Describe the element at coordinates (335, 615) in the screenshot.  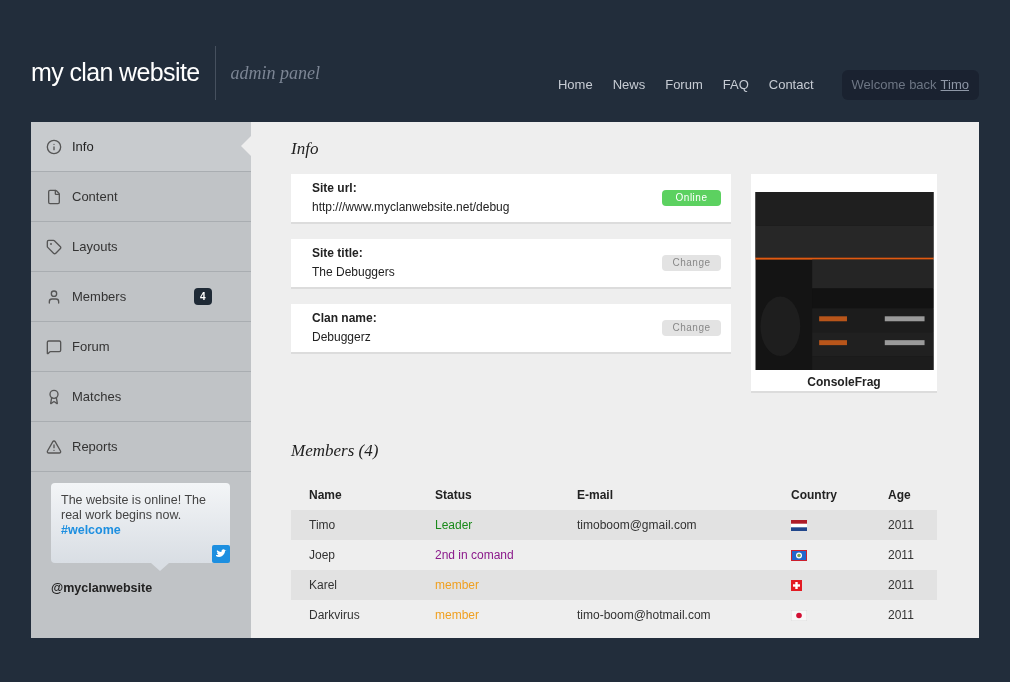
I see `table-cell-text: Darkvirus` at that location.